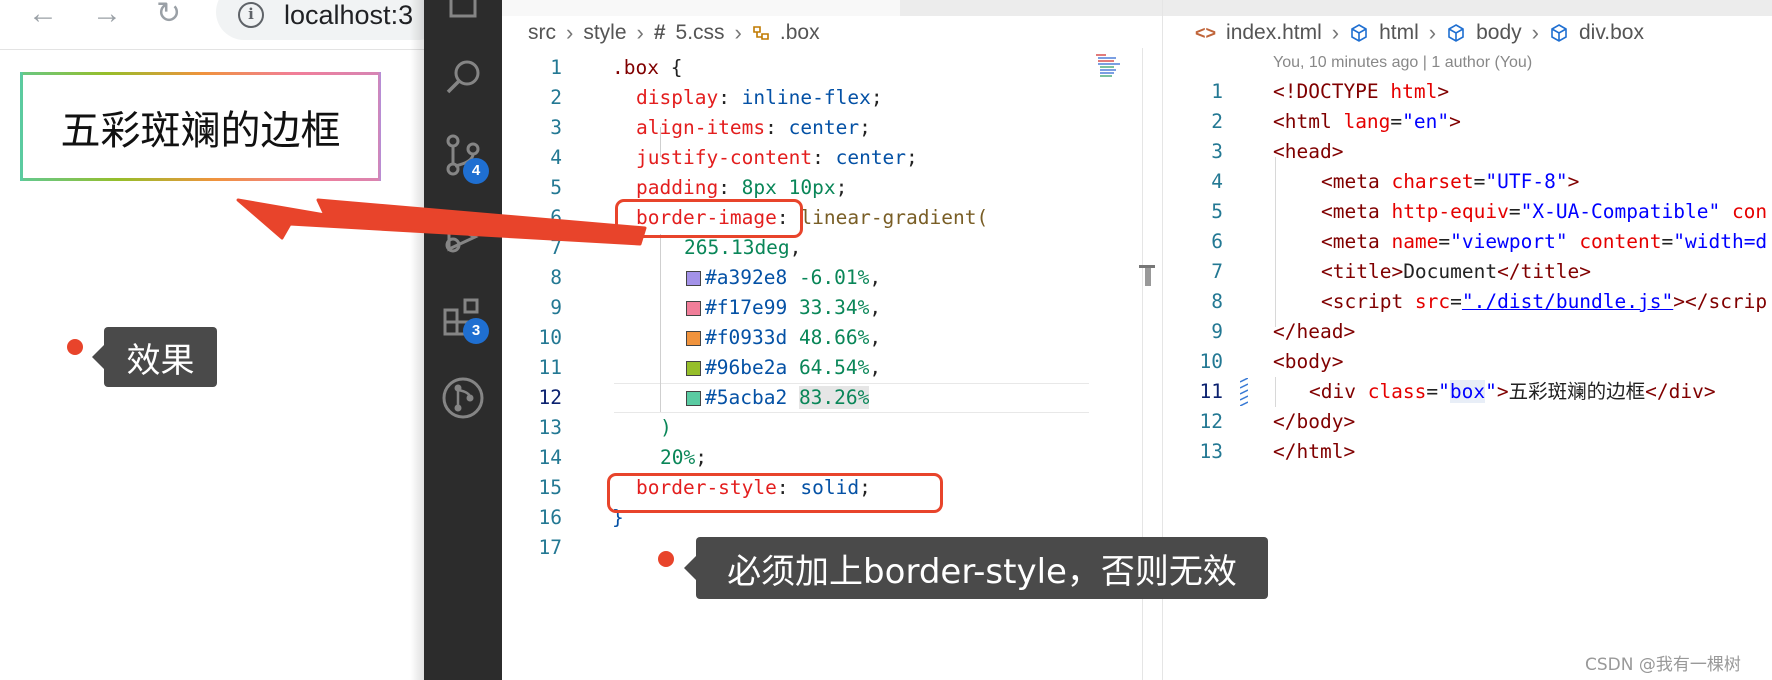 The width and height of the screenshot is (1772, 680). What do you see at coordinates (1116, 67) in the screenshot?
I see `minimap` at bounding box center [1116, 67].